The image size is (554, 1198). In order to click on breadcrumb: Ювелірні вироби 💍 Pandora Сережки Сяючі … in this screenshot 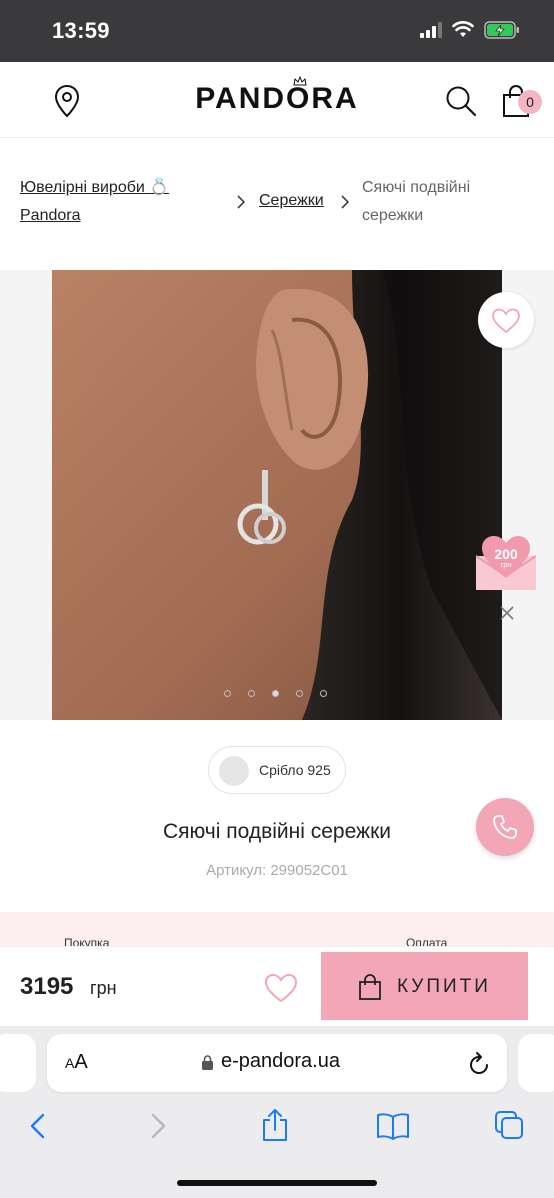, I will do `click(277, 204)`.